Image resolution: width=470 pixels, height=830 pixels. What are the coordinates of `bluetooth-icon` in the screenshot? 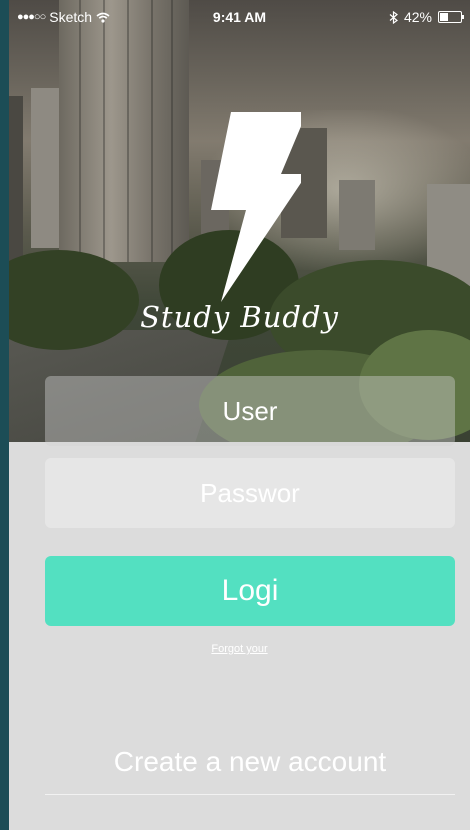 It's located at (393, 17).